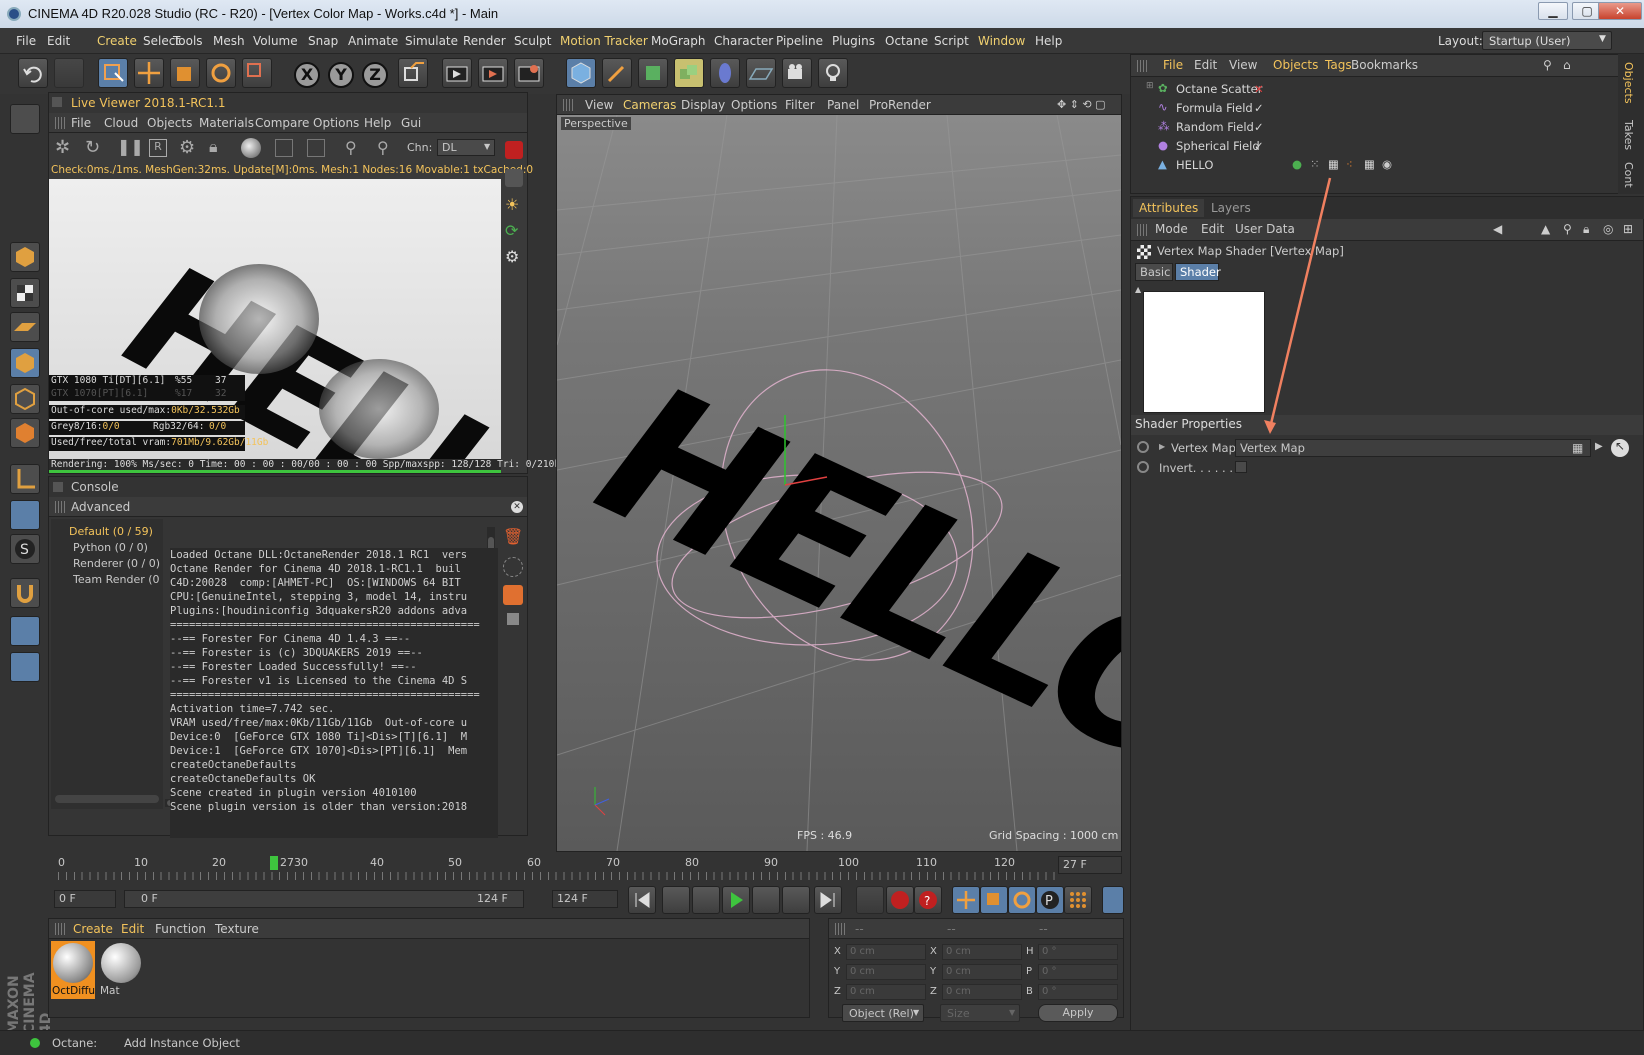 This screenshot has width=1644, height=1055. I want to click on camera-icon, so click(797, 73).